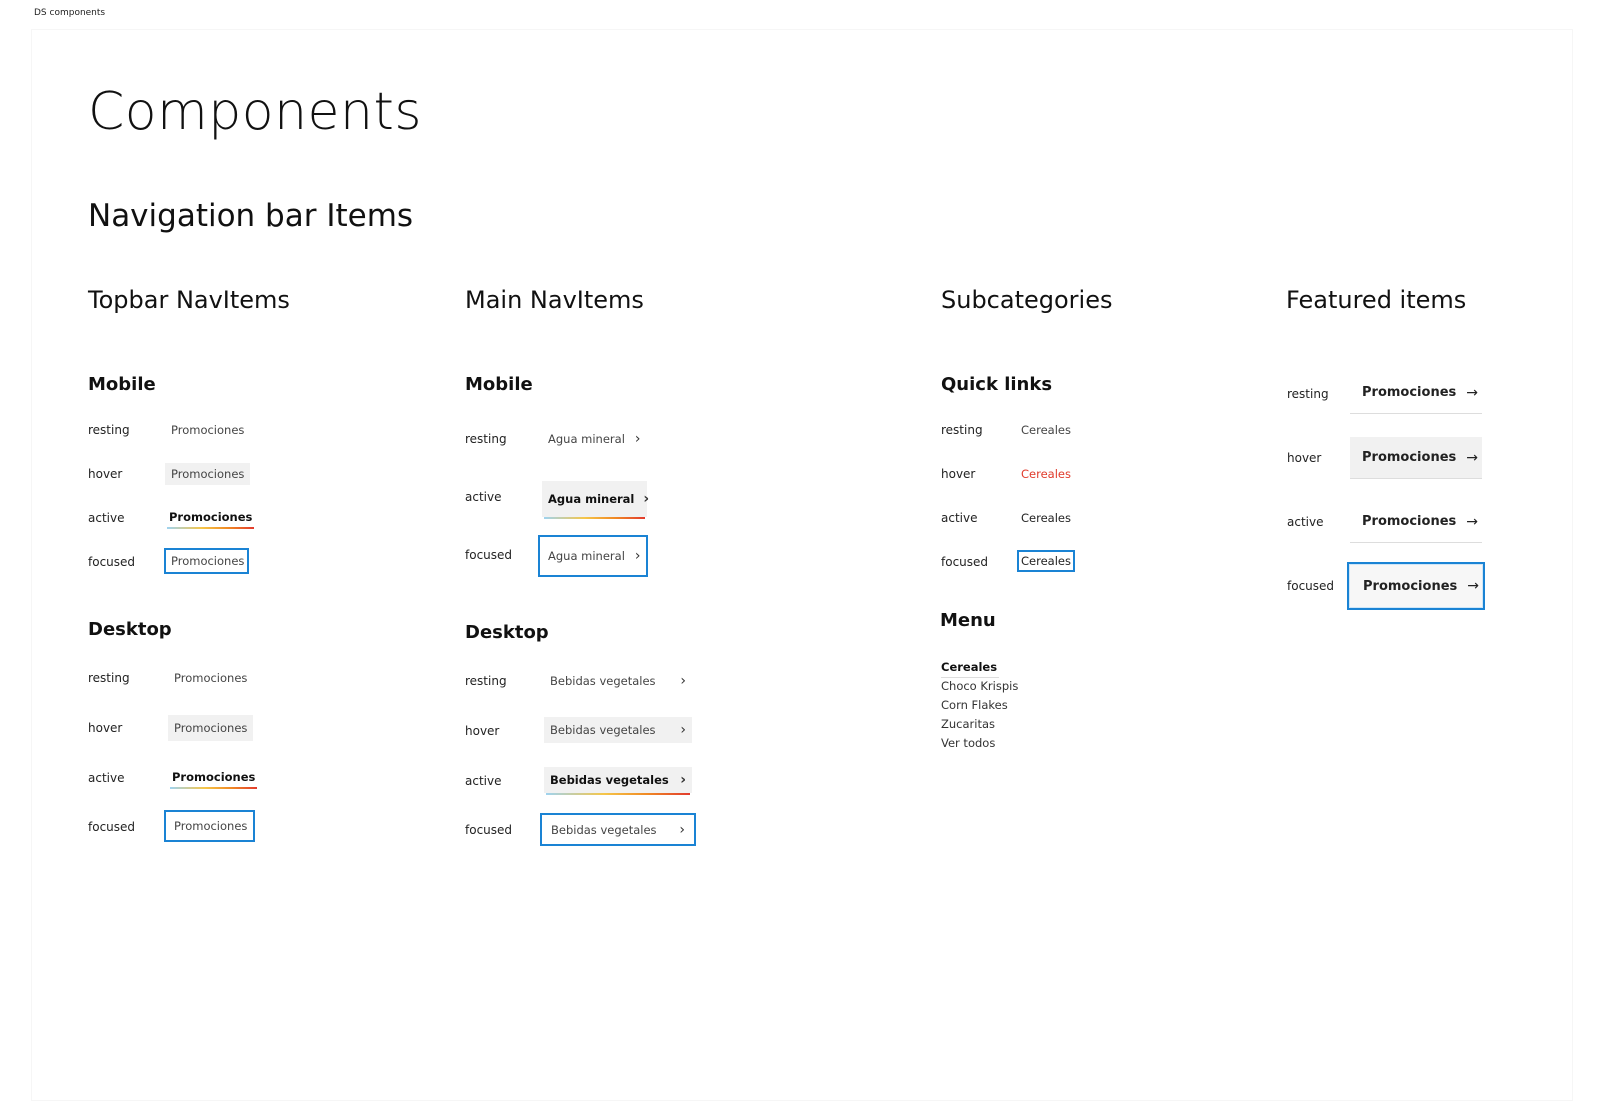 Image resolution: width=1600 pixels, height=1104 pixels. Describe the element at coordinates (1046, 561) in the screenshot. I see `quick-link-focused: Cereales` at that location.